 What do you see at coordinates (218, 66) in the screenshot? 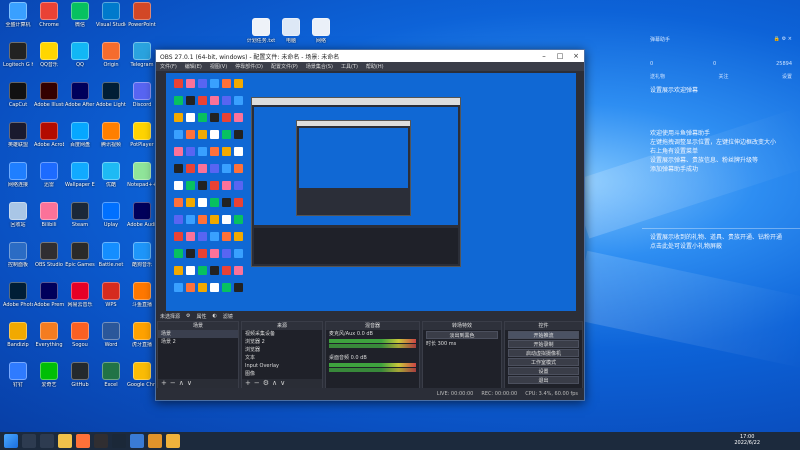
I see `menu-view: 视图(V)` at bounding box center [218, 66].